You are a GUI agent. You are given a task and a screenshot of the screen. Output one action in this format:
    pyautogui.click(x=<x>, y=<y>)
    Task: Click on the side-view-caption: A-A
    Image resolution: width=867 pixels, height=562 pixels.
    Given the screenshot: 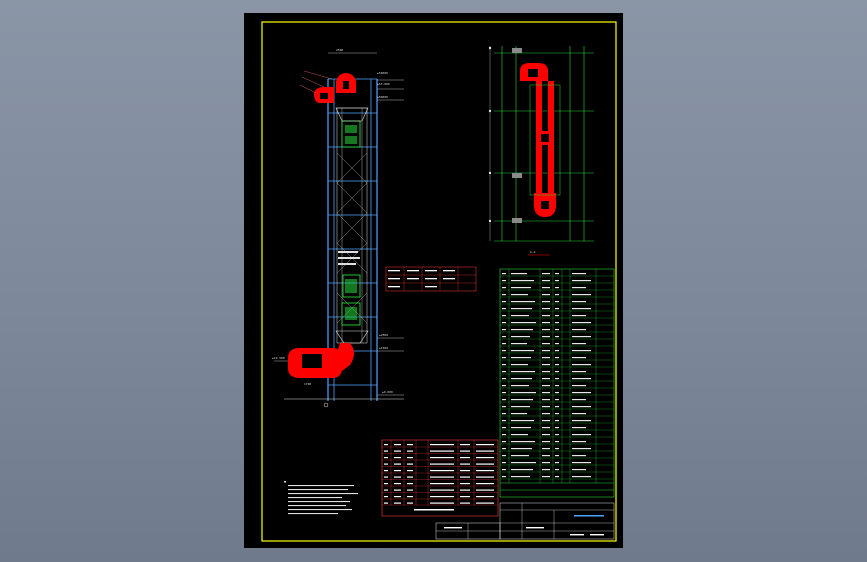 What is the action you would take?
    pyautogui.click(x=533, y=252)
    